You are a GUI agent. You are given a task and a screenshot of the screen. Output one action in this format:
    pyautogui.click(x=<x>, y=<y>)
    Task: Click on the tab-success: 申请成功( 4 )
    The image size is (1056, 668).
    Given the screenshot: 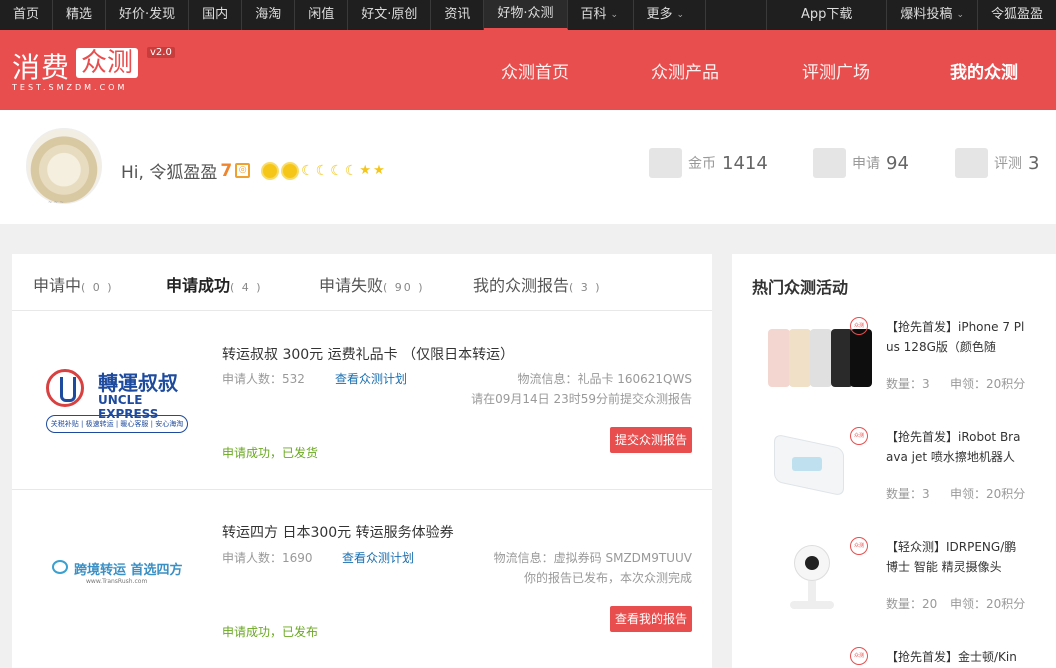 What is the action you would take?
    pyautogui.click(x=214, y=284)
    